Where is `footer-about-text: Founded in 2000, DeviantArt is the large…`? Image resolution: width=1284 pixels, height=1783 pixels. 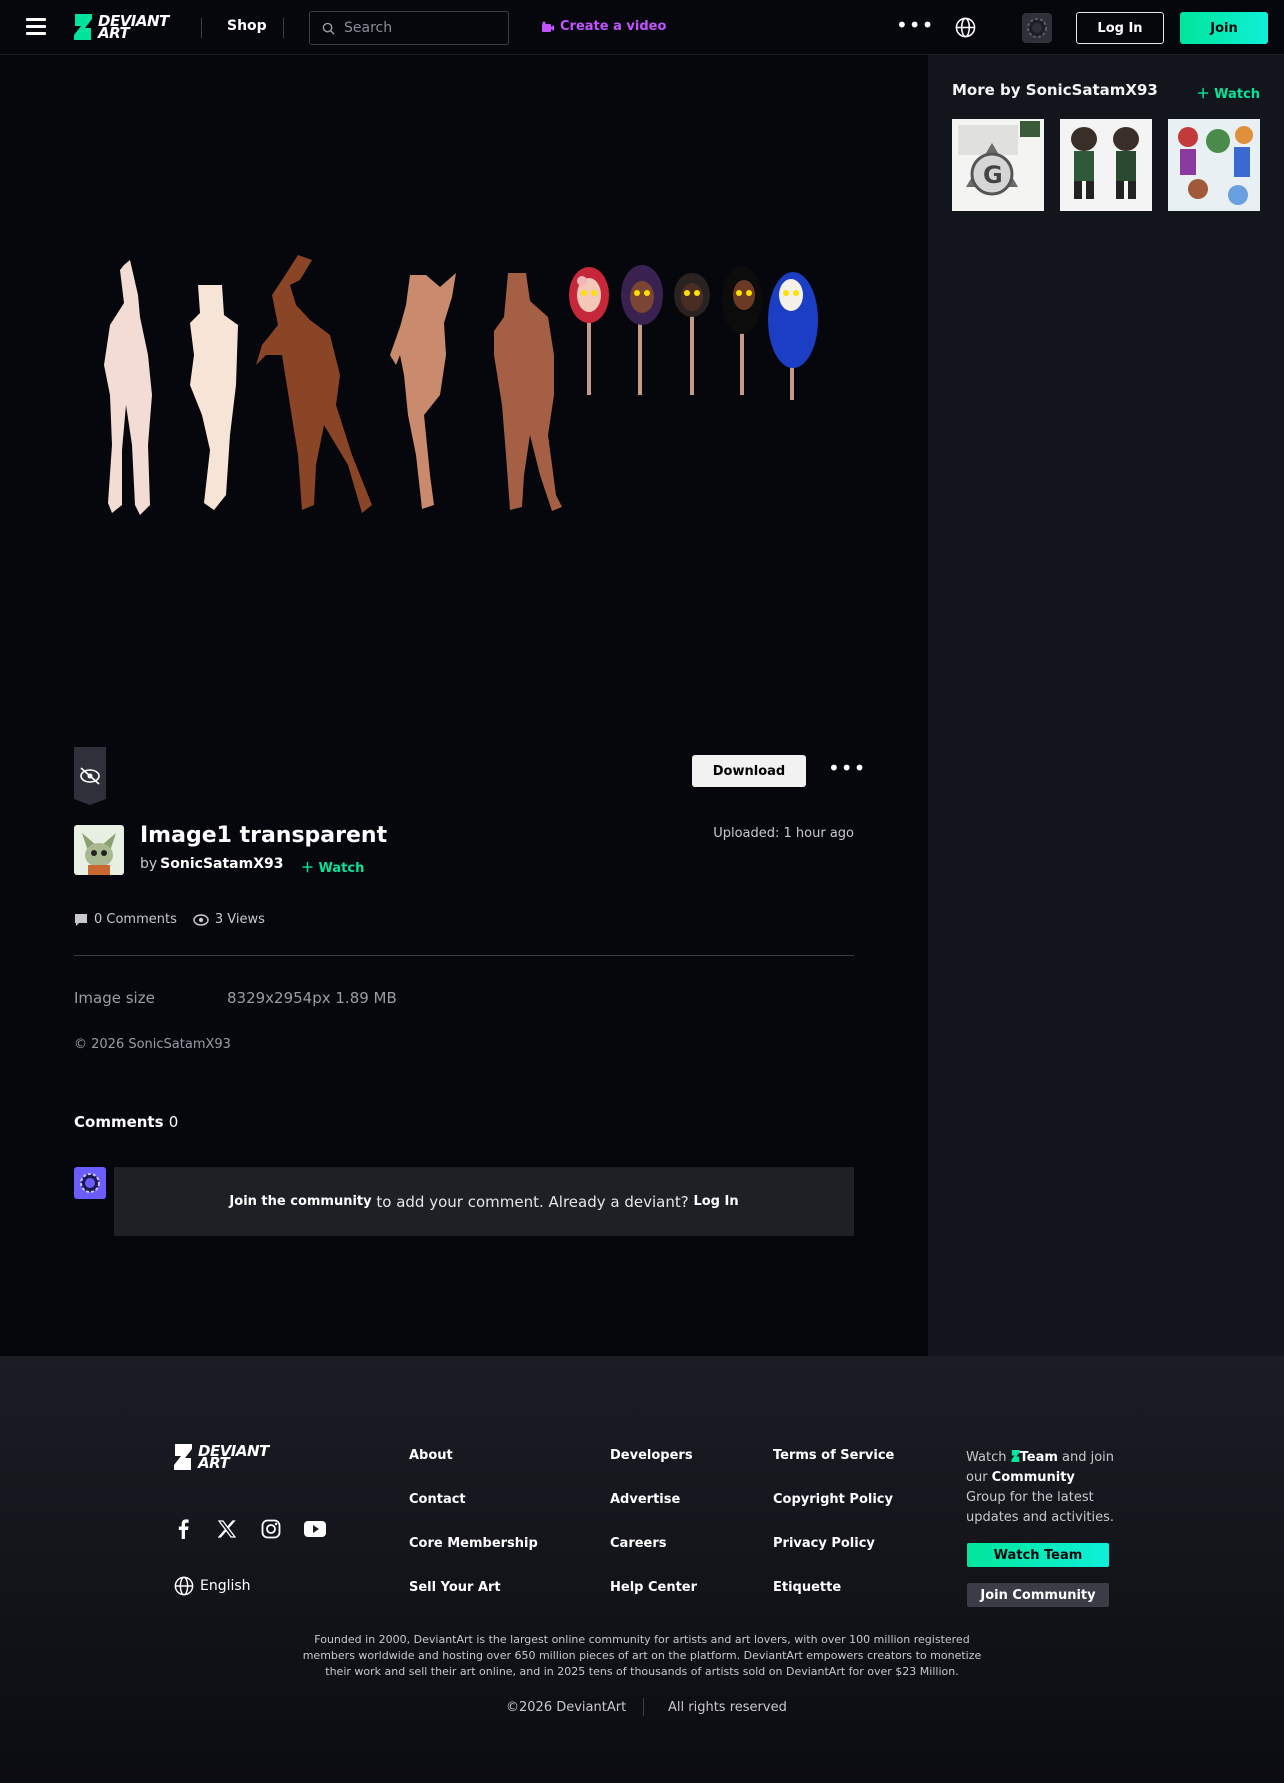
footer-about-text: Founded in 2000, DeviantArt is the large… is located at coordinates (642, 1655).